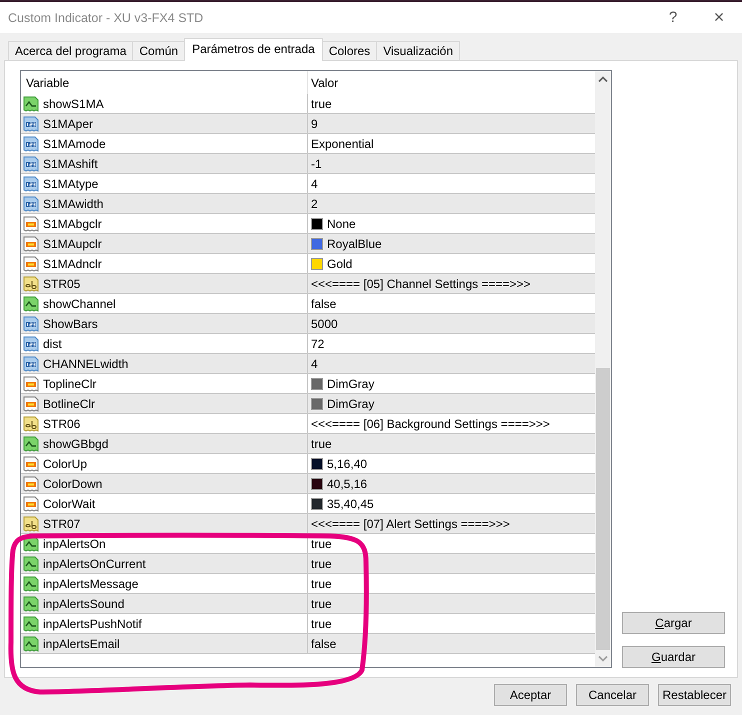 This screenshot has height=715, width=742. I want to click on parameter-name: showGBbgd, so click(75, 443).